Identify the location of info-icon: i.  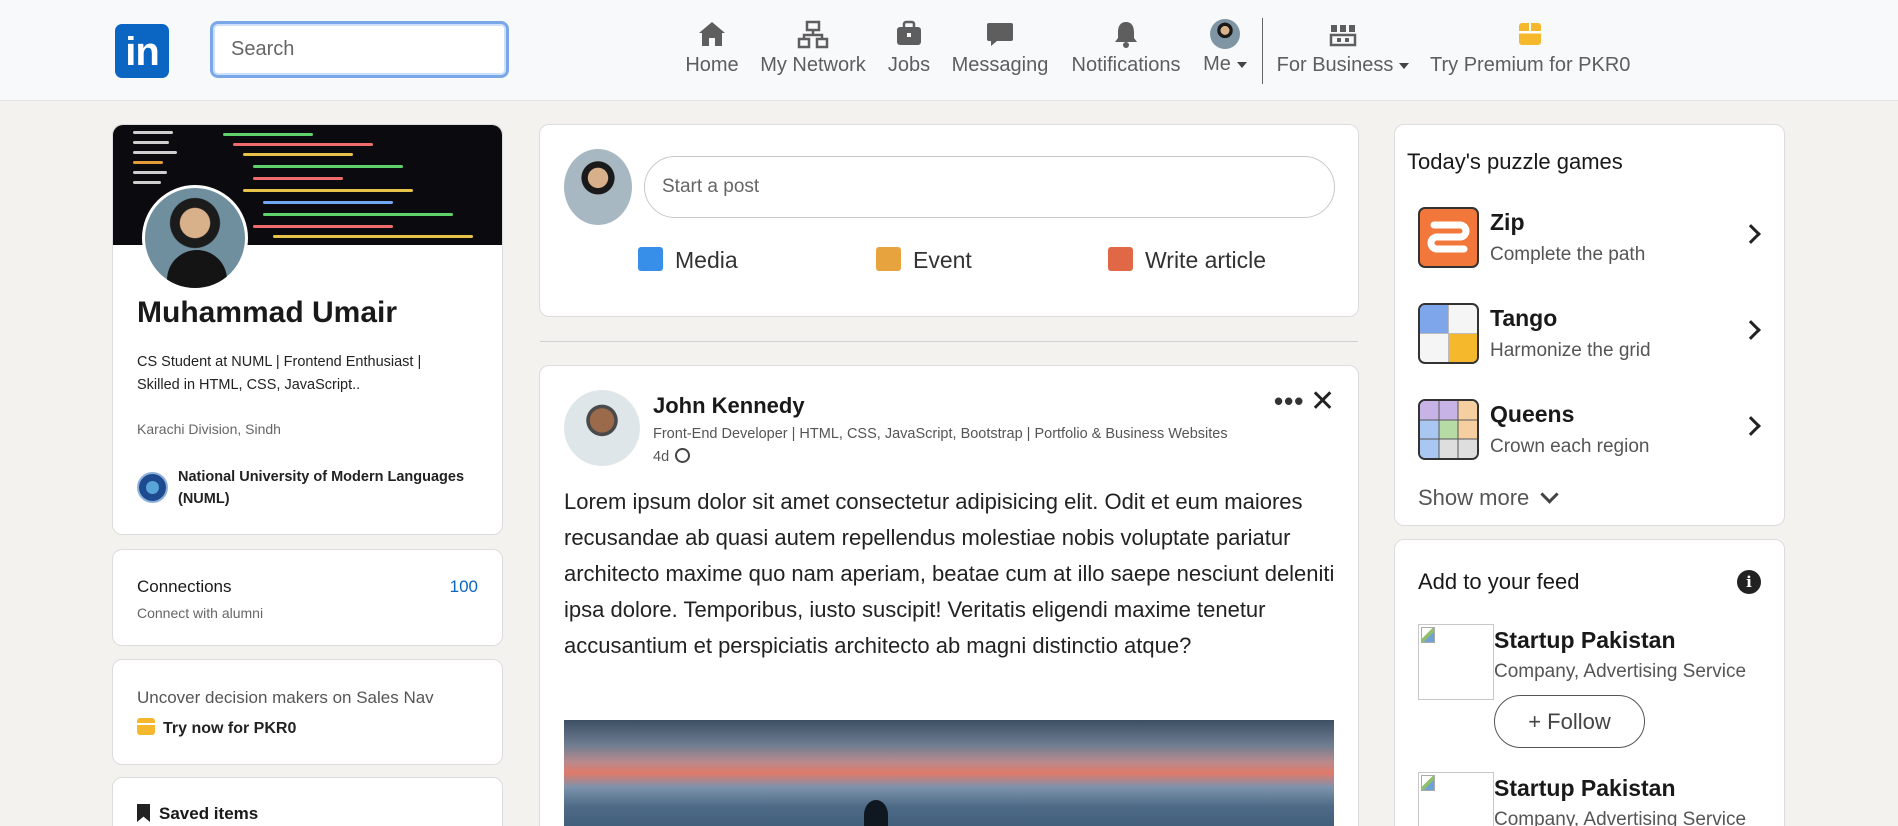
(1749, 582).